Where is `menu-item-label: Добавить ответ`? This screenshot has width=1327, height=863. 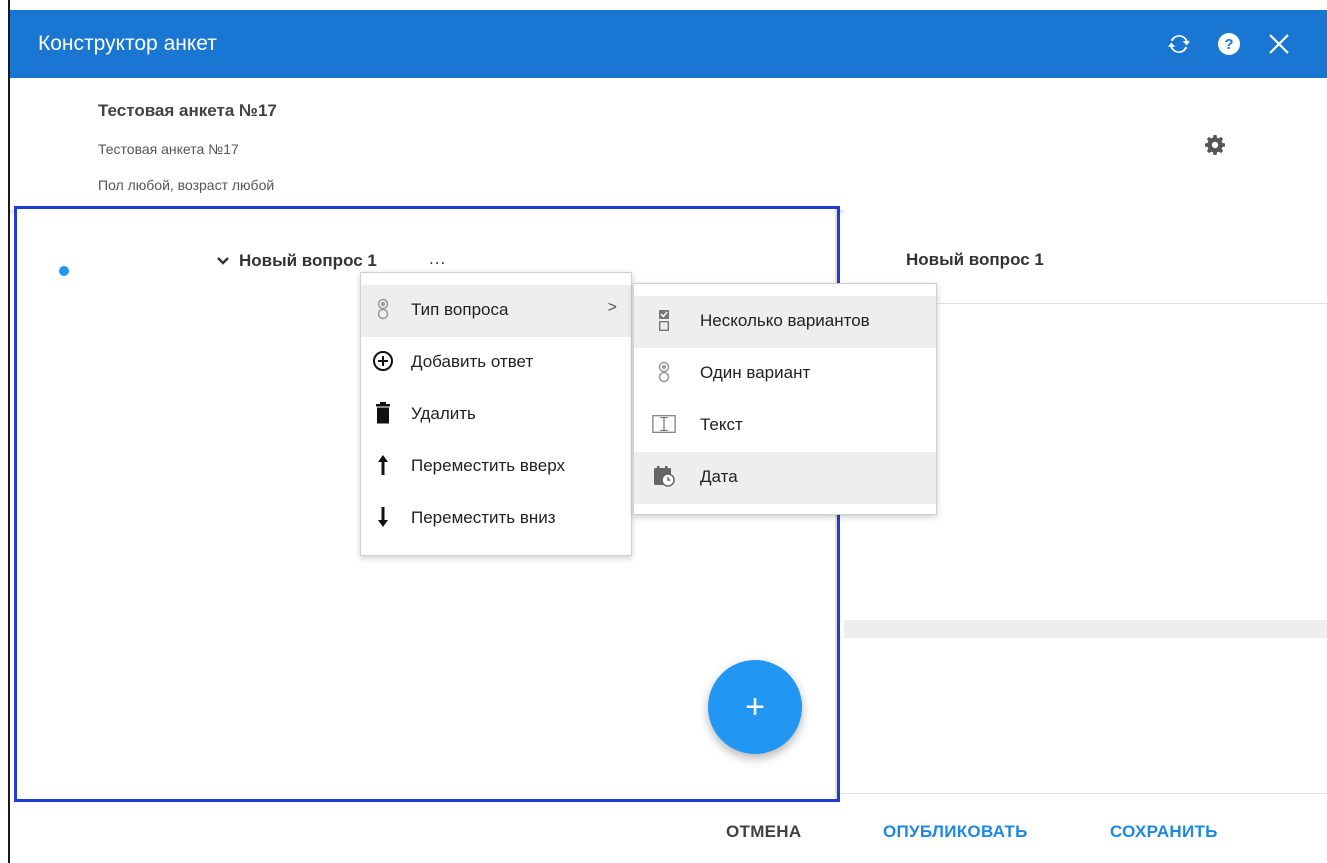 menu-item-label: Добавить ответ is located at coordinates (472, 361).